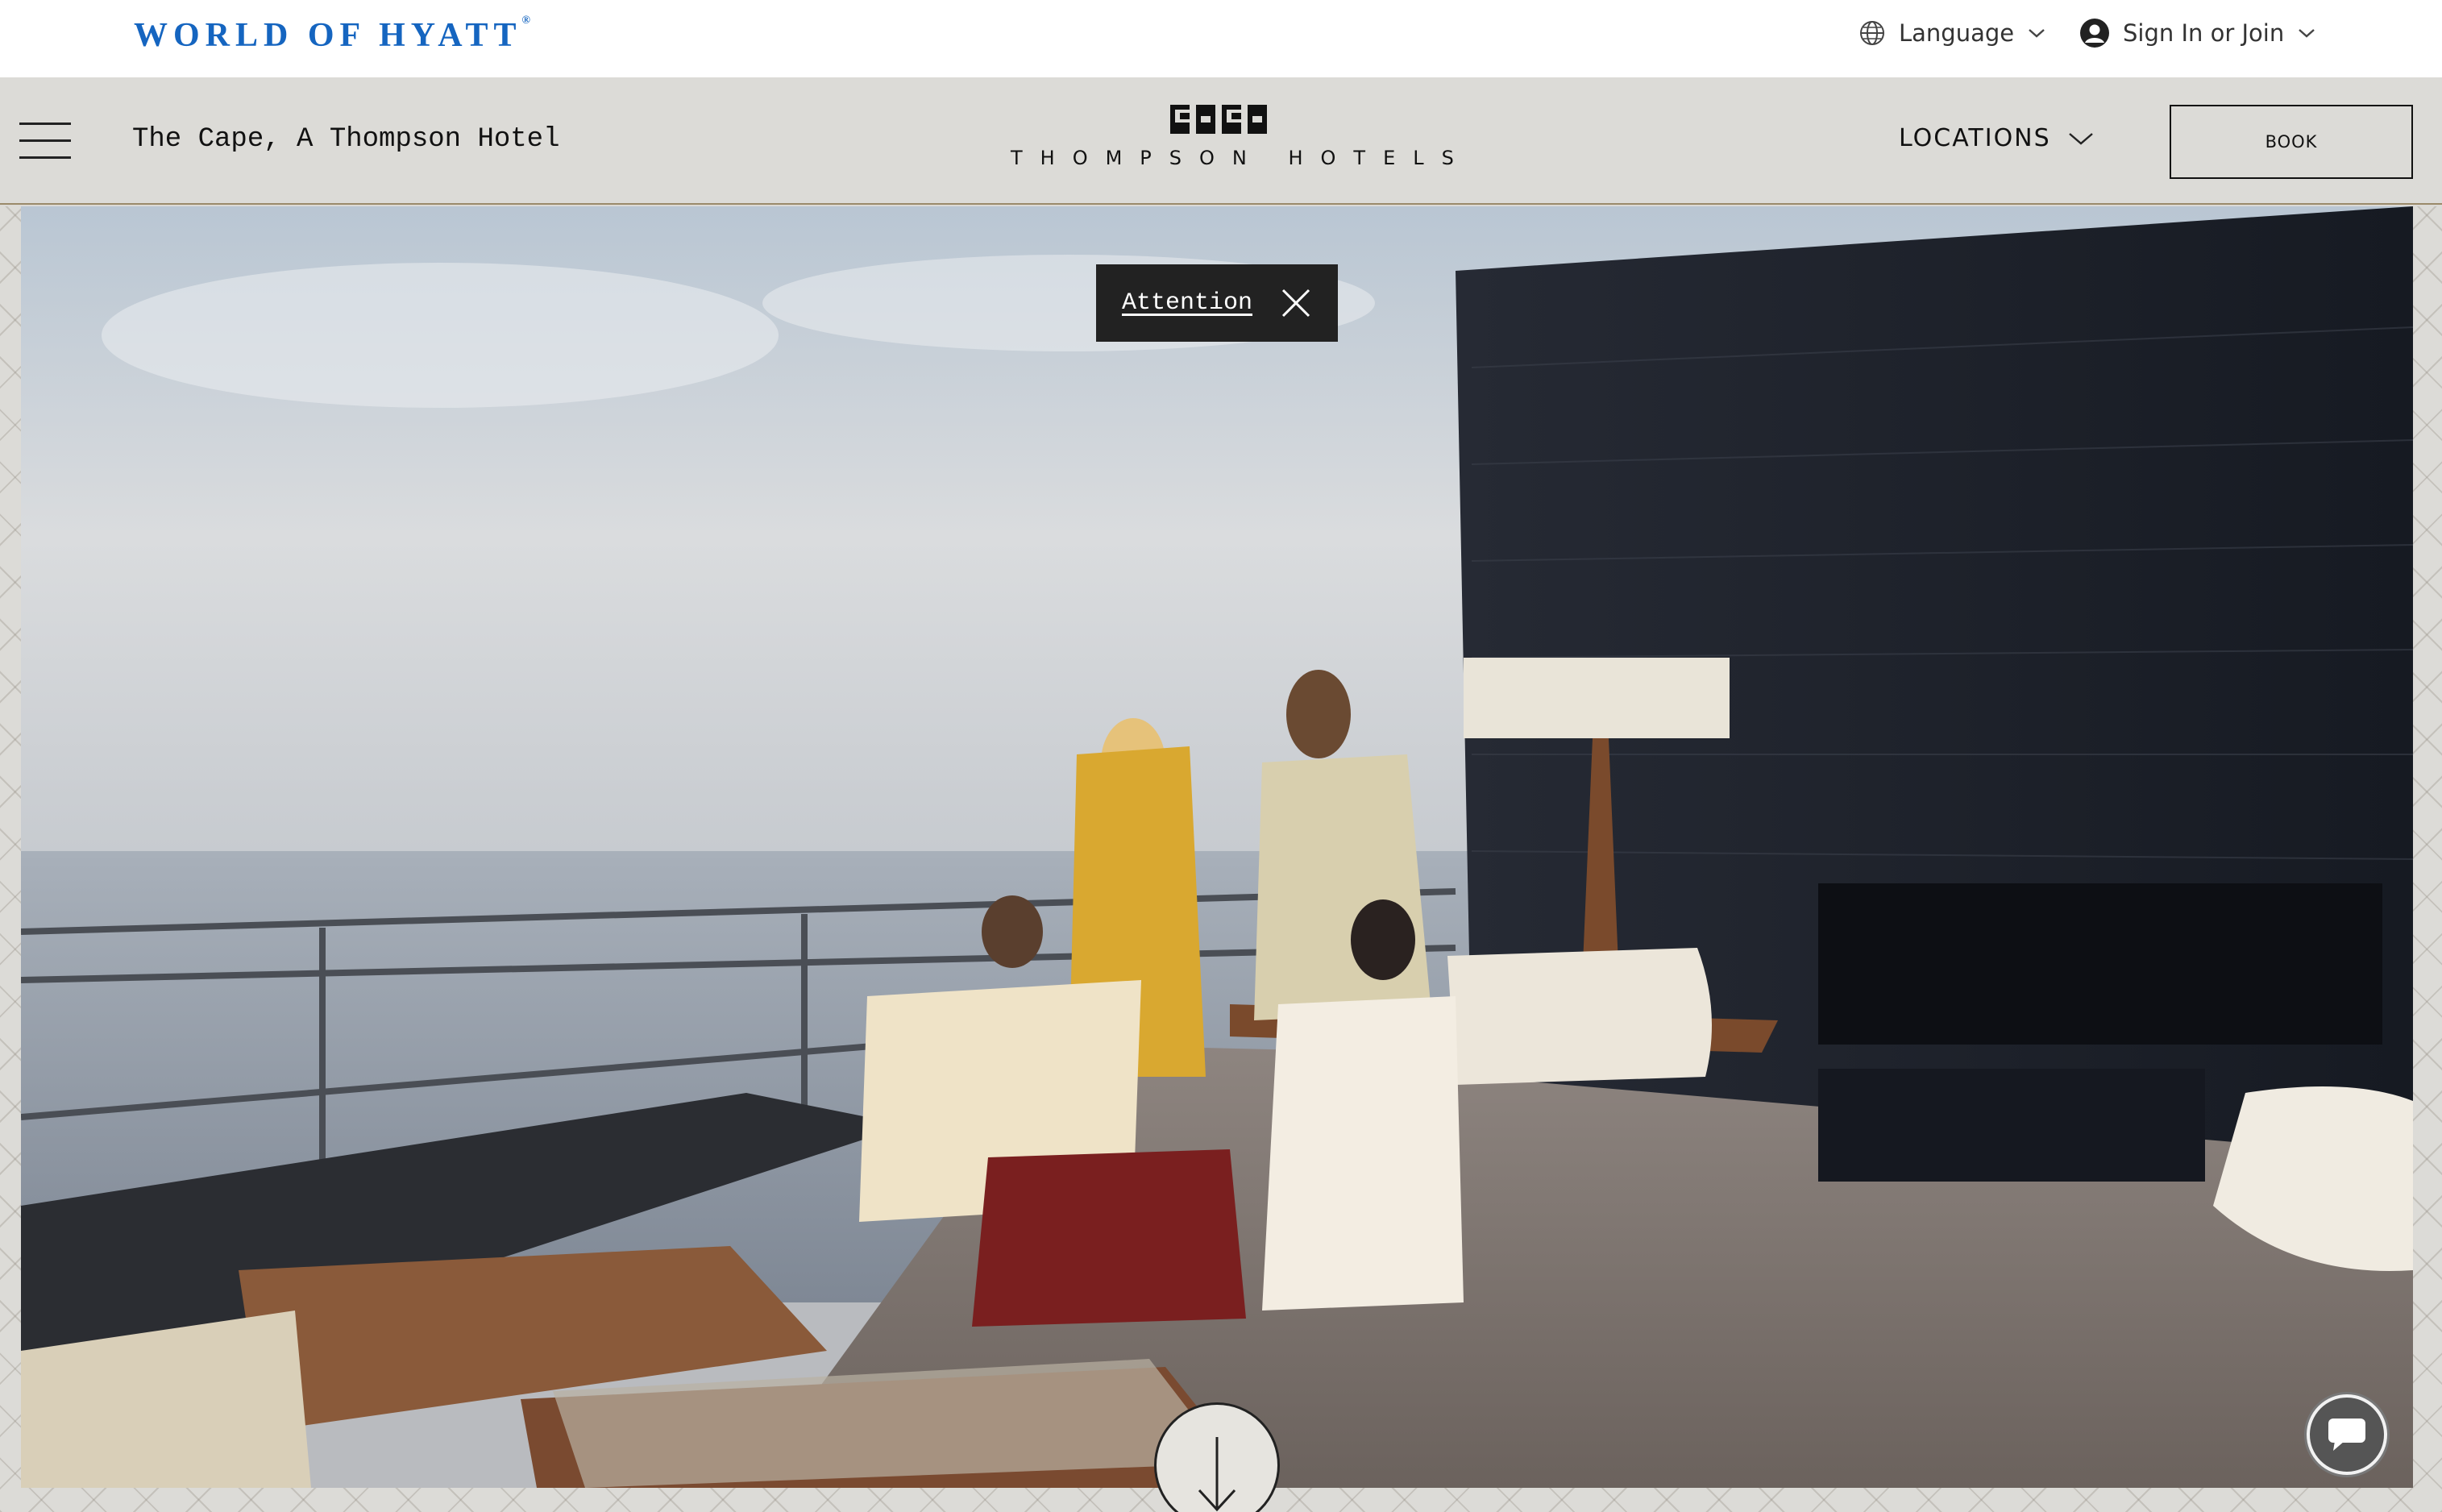 This screenshot has width=2442, height=1512. I want to click on close-icon, so click(1296, 303).